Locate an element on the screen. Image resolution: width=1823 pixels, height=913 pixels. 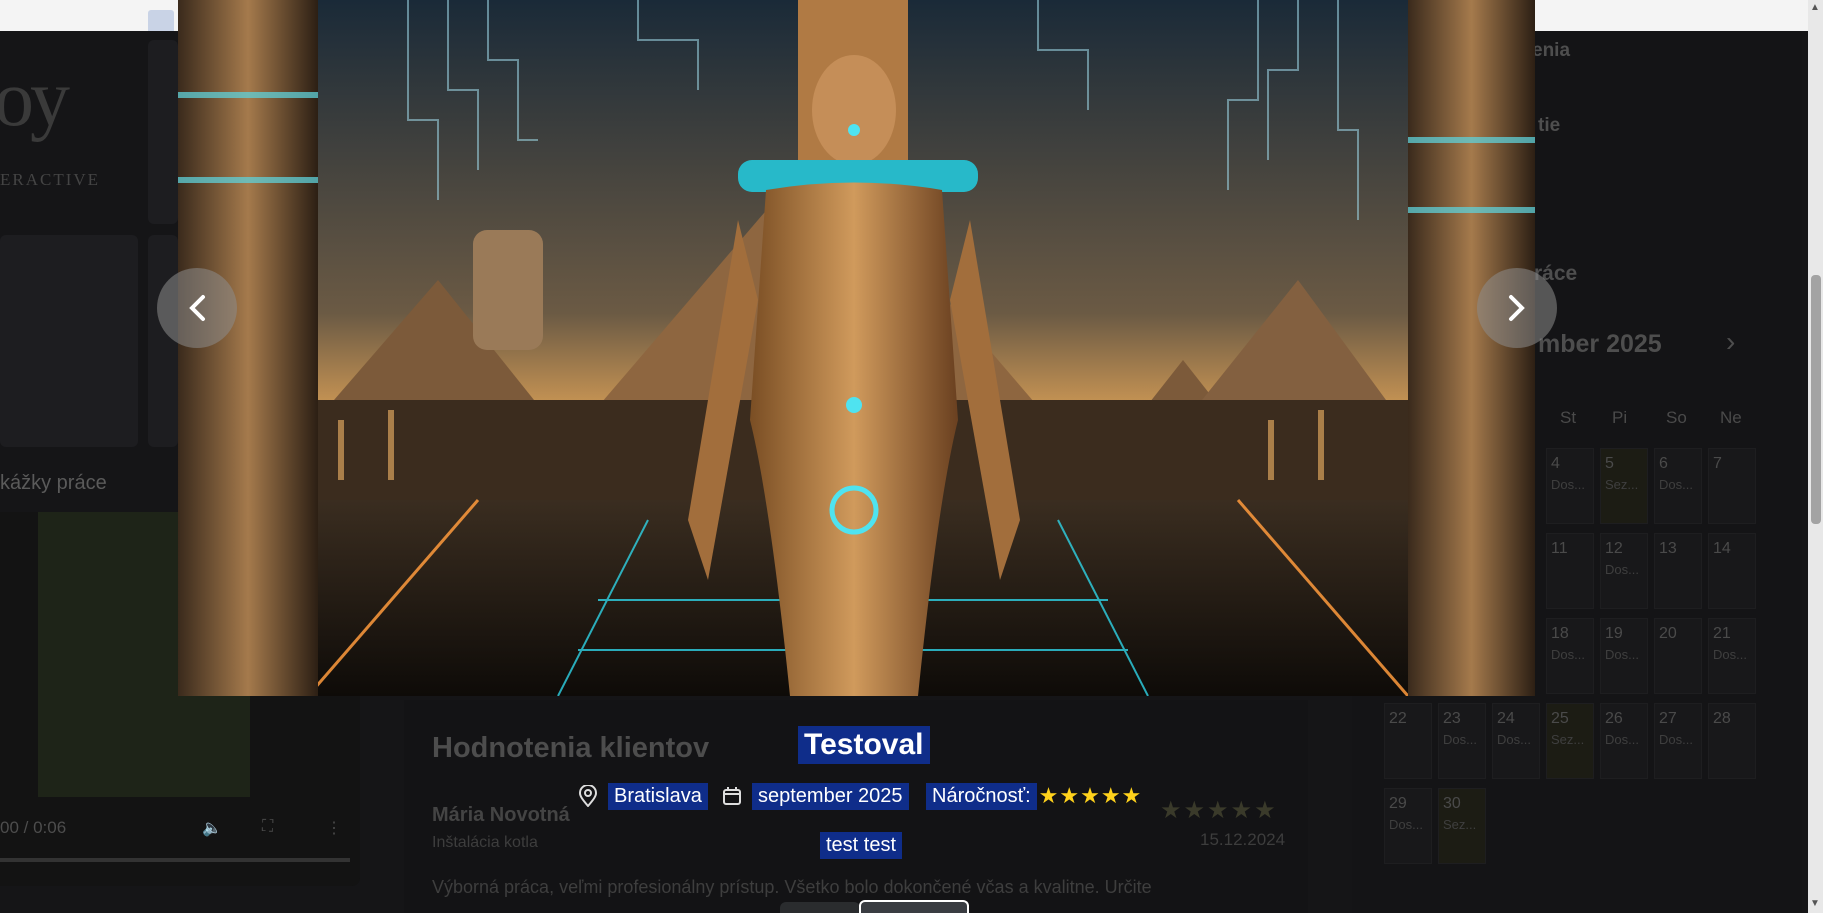
next-image-button is located at coordinates (1517, 308).